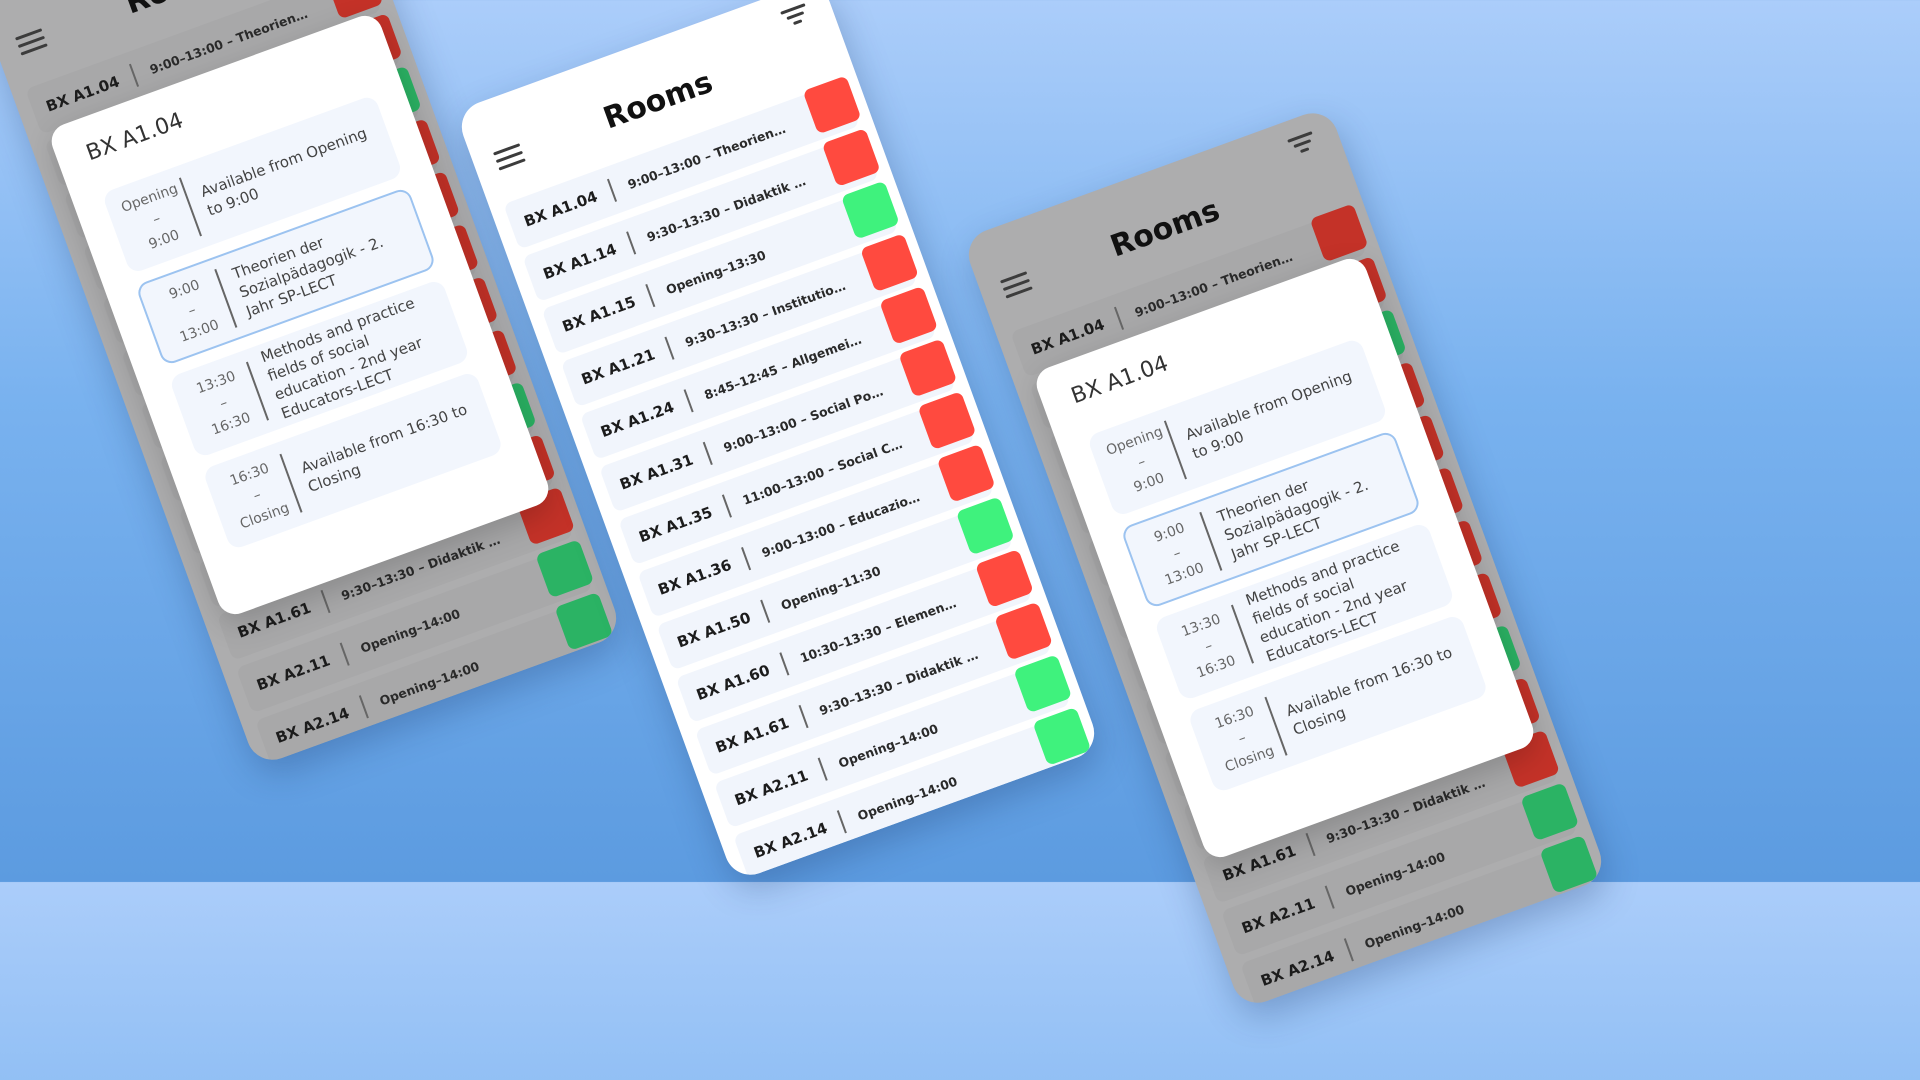  I want to click on room-name: BX A1.50, so click(714, 630).